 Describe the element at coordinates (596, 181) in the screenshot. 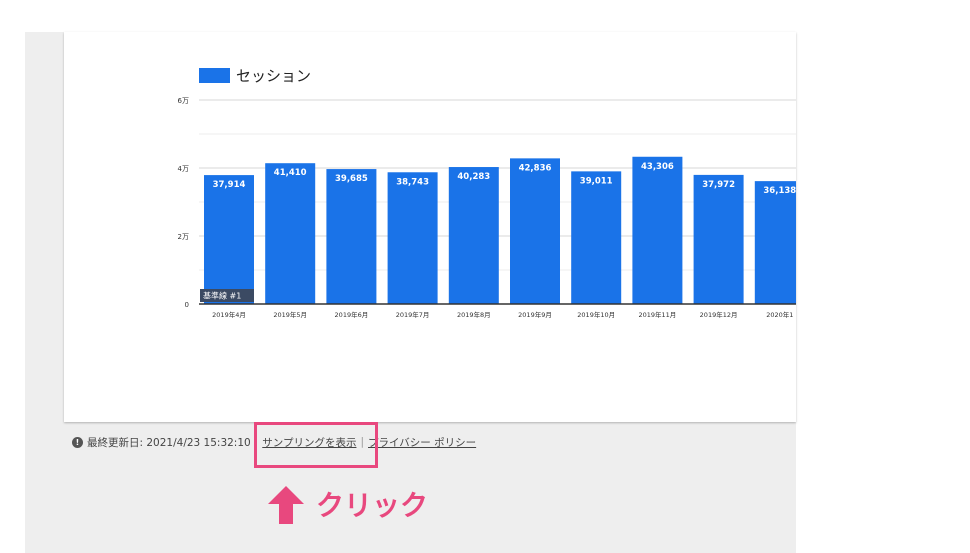

I see `data-label: 39,011` at that location.